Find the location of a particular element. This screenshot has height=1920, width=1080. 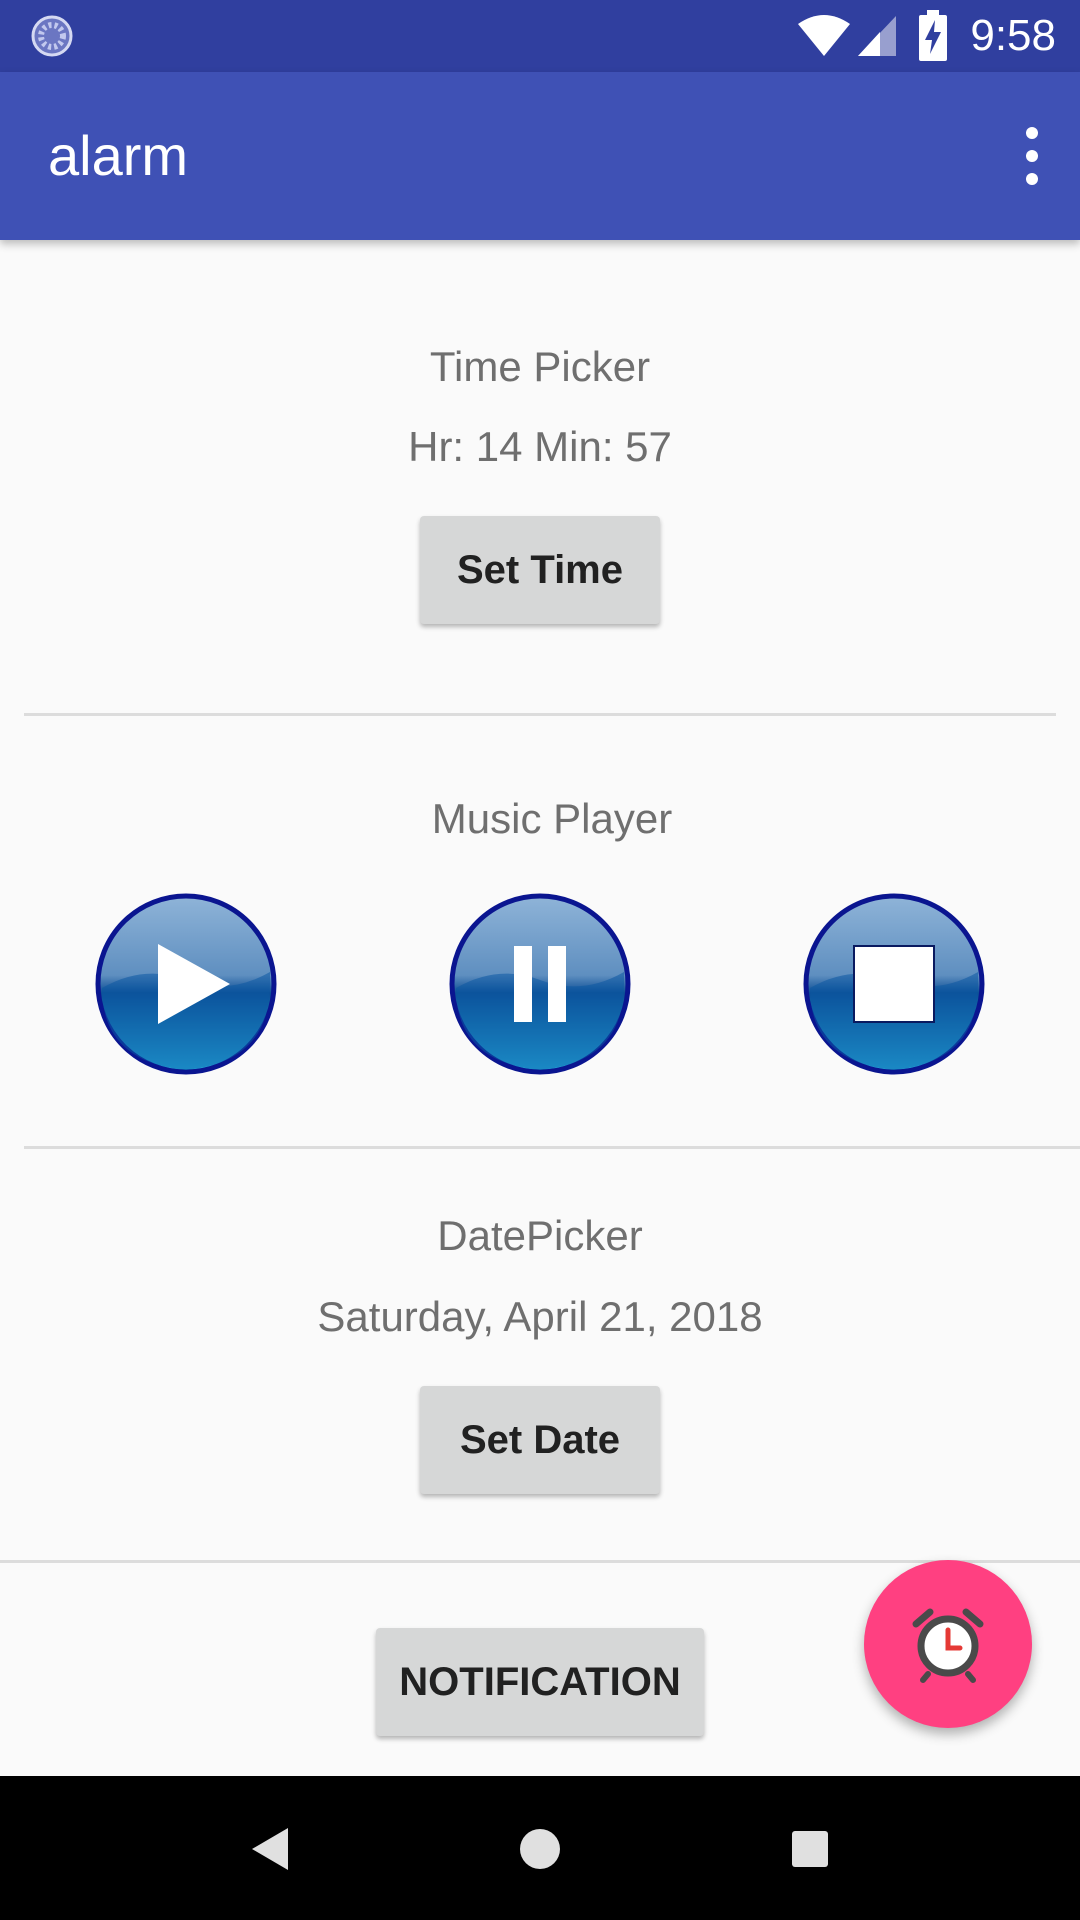

music-player-title: Music Player is located at coordinates (552, 818).